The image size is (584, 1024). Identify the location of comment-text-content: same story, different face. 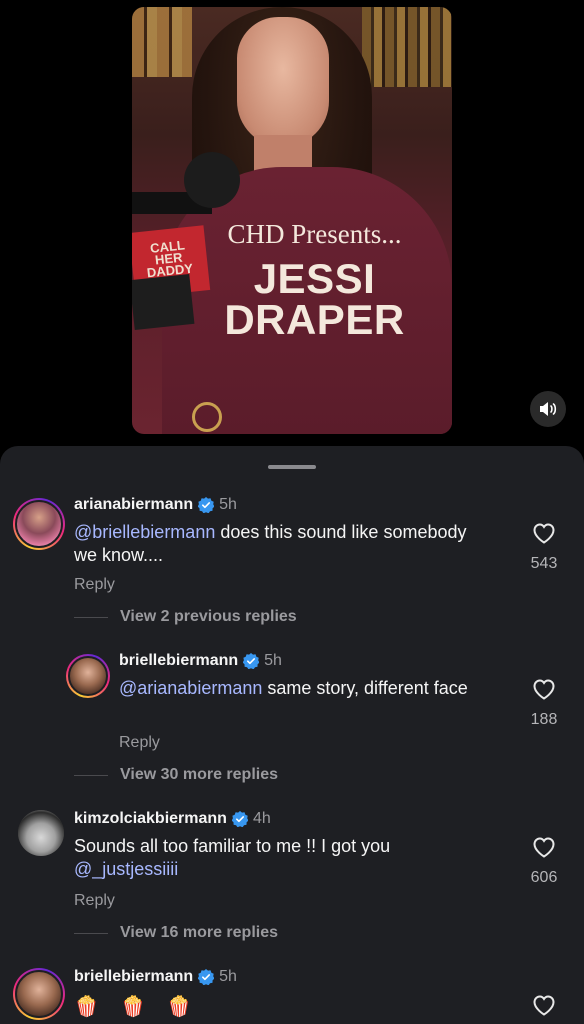
(365, 688).